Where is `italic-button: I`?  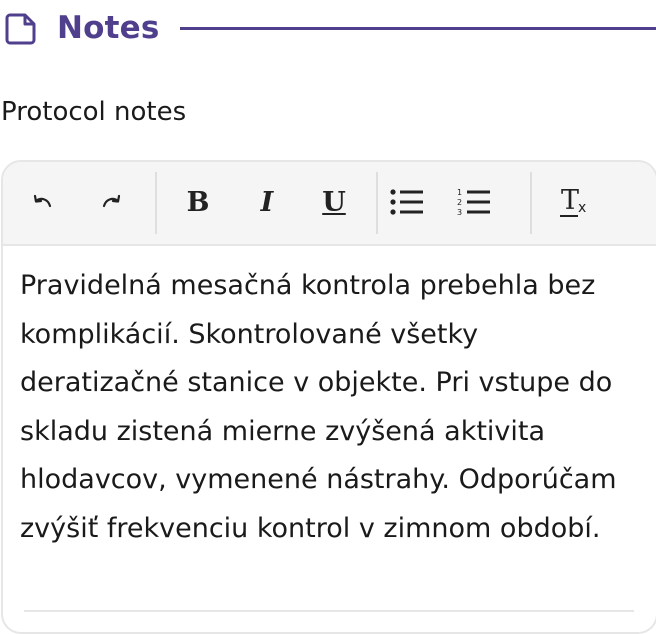 italic-button: I is located at coordinates (267, 202).